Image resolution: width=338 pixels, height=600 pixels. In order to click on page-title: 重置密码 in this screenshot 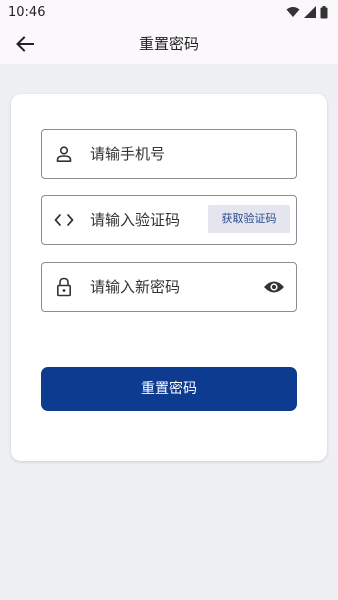, I will do `click(168, 44)`.